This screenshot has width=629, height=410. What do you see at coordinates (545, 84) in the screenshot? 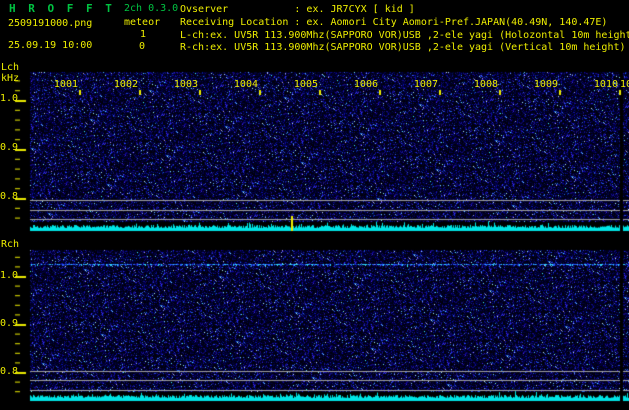
I see `time-label-1009: 1009` at bounding box center [545, 84].